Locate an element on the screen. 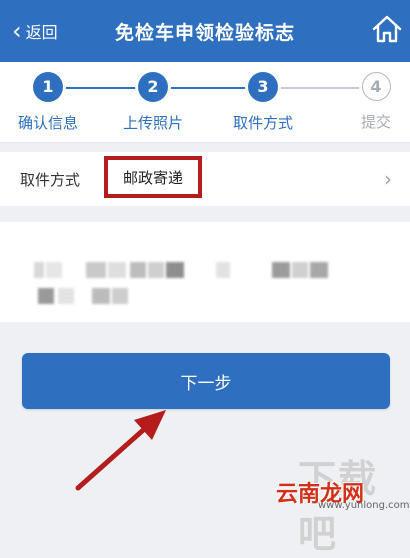  step-label: 提交 is located at coordinates (375, 122).